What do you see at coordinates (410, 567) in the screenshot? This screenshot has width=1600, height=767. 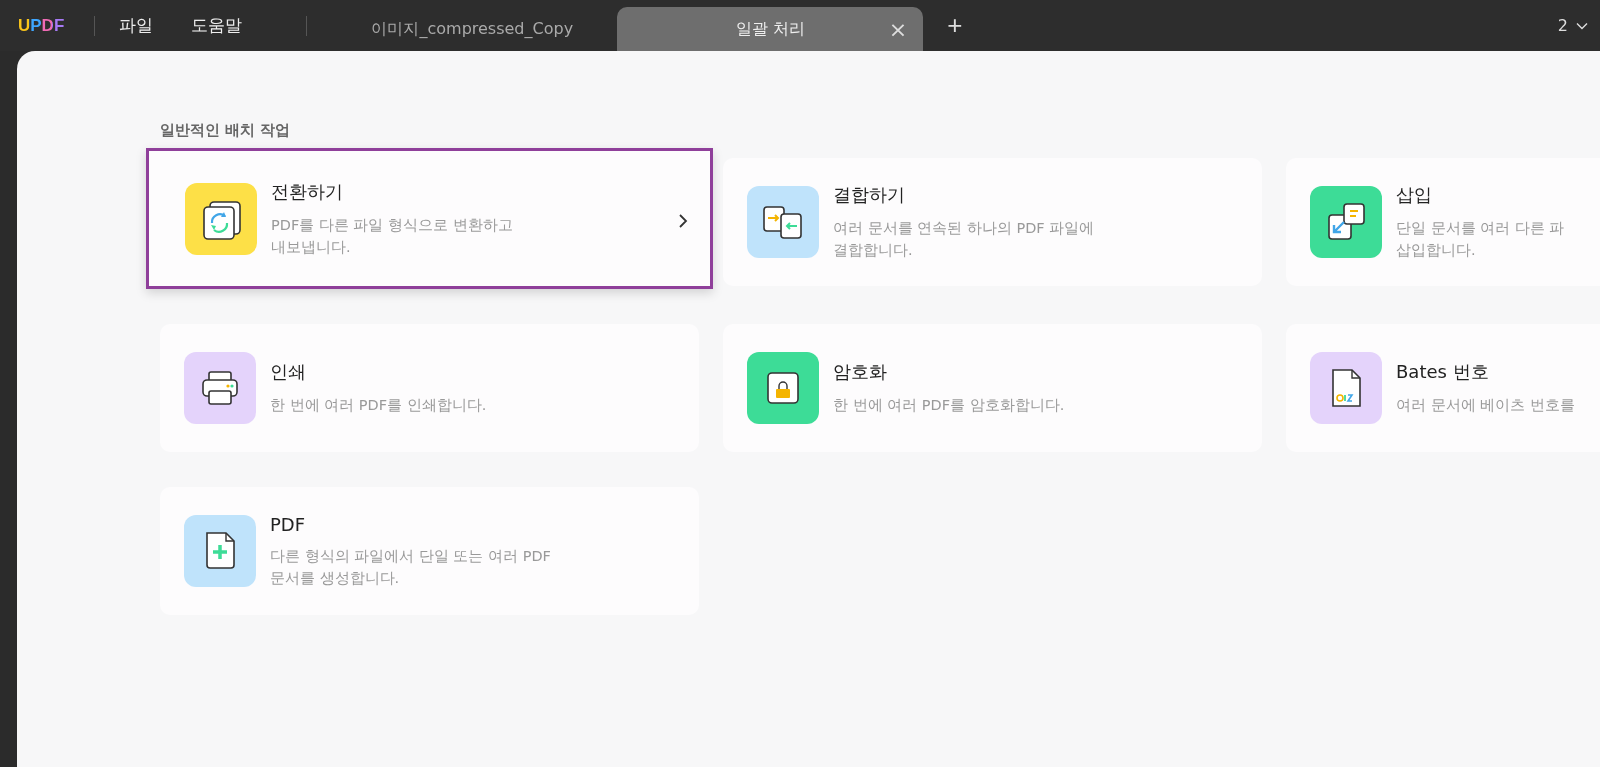 I see `task-description: 다른 형식의 파일에서 단일 또는 여러 PDF 문서를 생성합니다.` at bounding box center [410, 567].